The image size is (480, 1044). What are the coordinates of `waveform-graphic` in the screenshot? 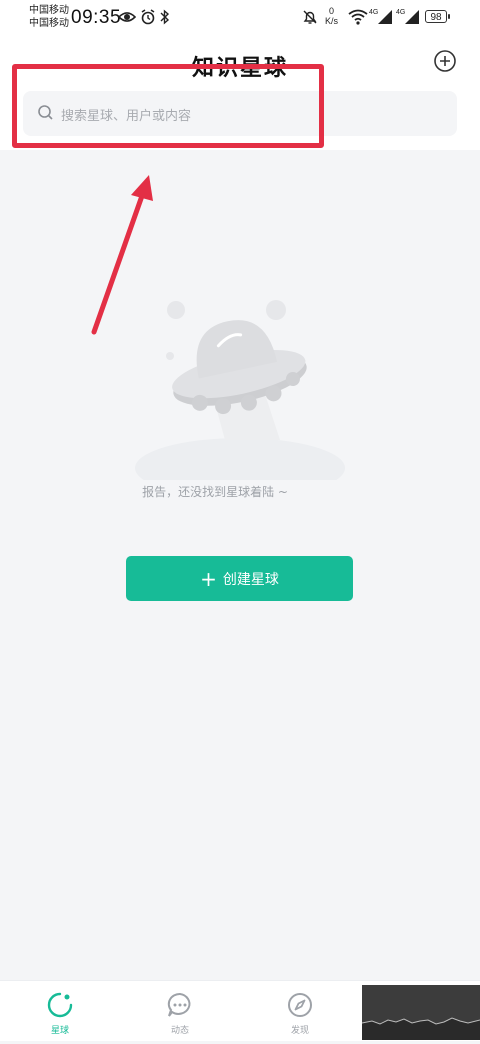 It's located at (420, 1028).